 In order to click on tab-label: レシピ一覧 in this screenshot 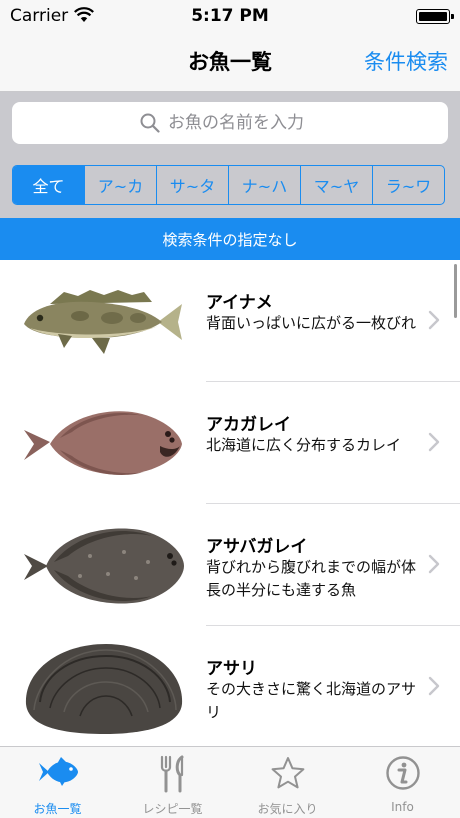, I will do `click(172, 809)`.